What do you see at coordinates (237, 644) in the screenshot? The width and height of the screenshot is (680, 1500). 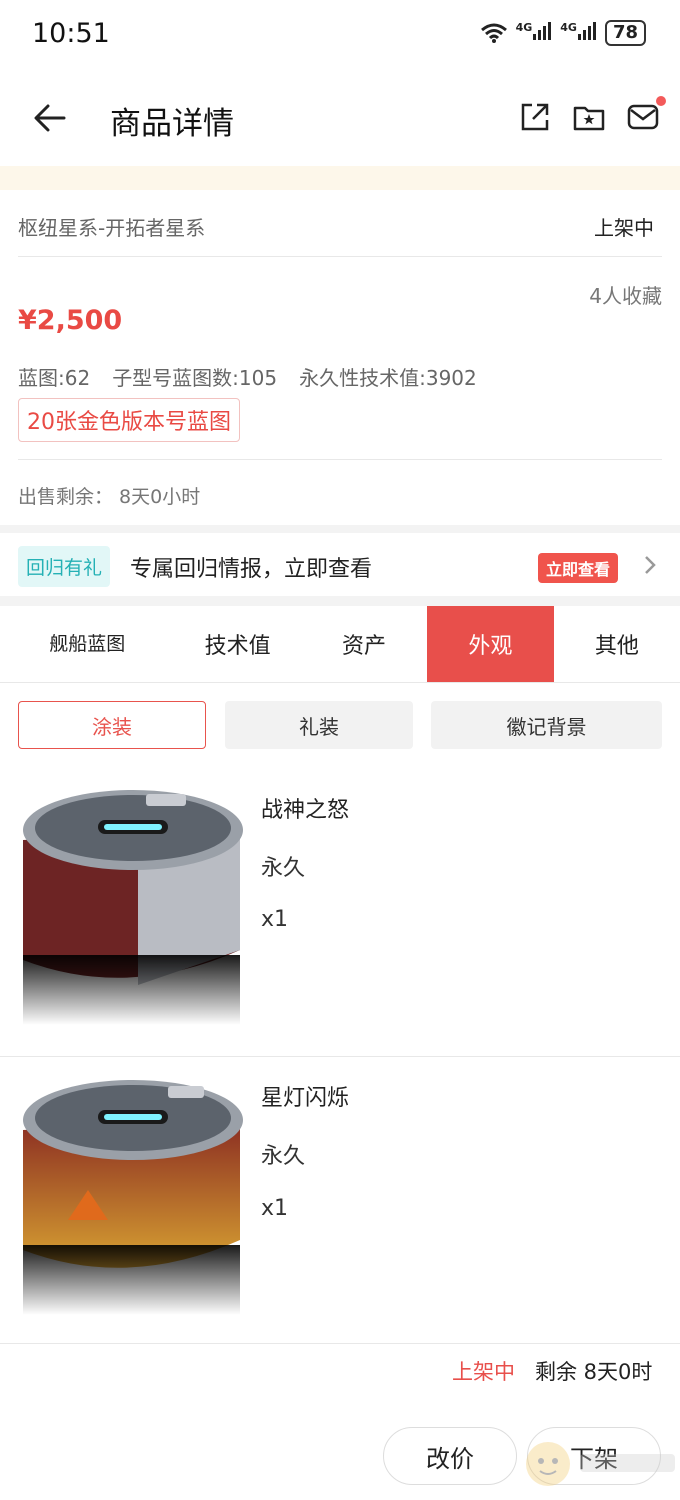 I see `tab-tech-value: 技术值` at bounding box center [237, 644].